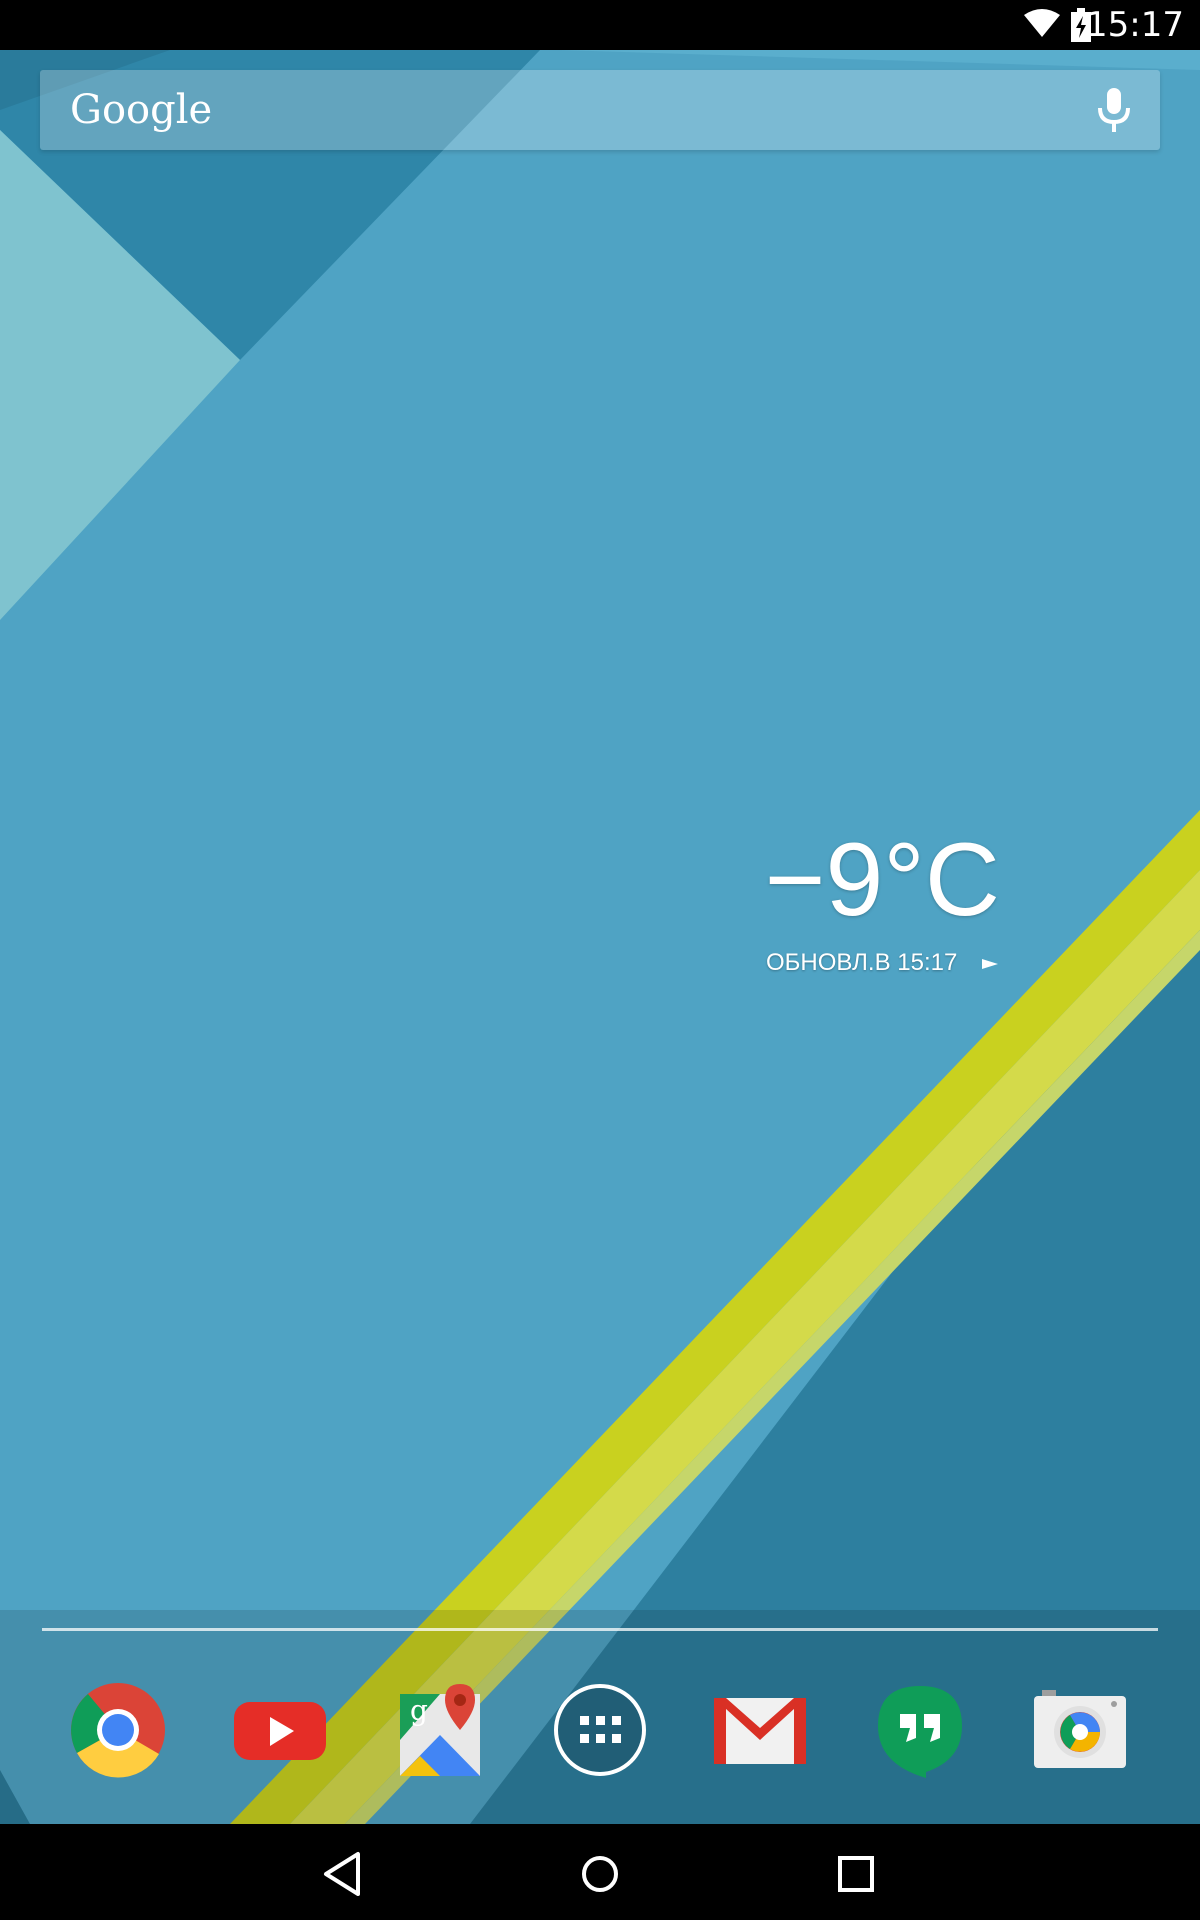  What do you see at coordinates (990, 963) in the screenshot?
I see `play-arrow-icon` at bounding box center [990, 963].